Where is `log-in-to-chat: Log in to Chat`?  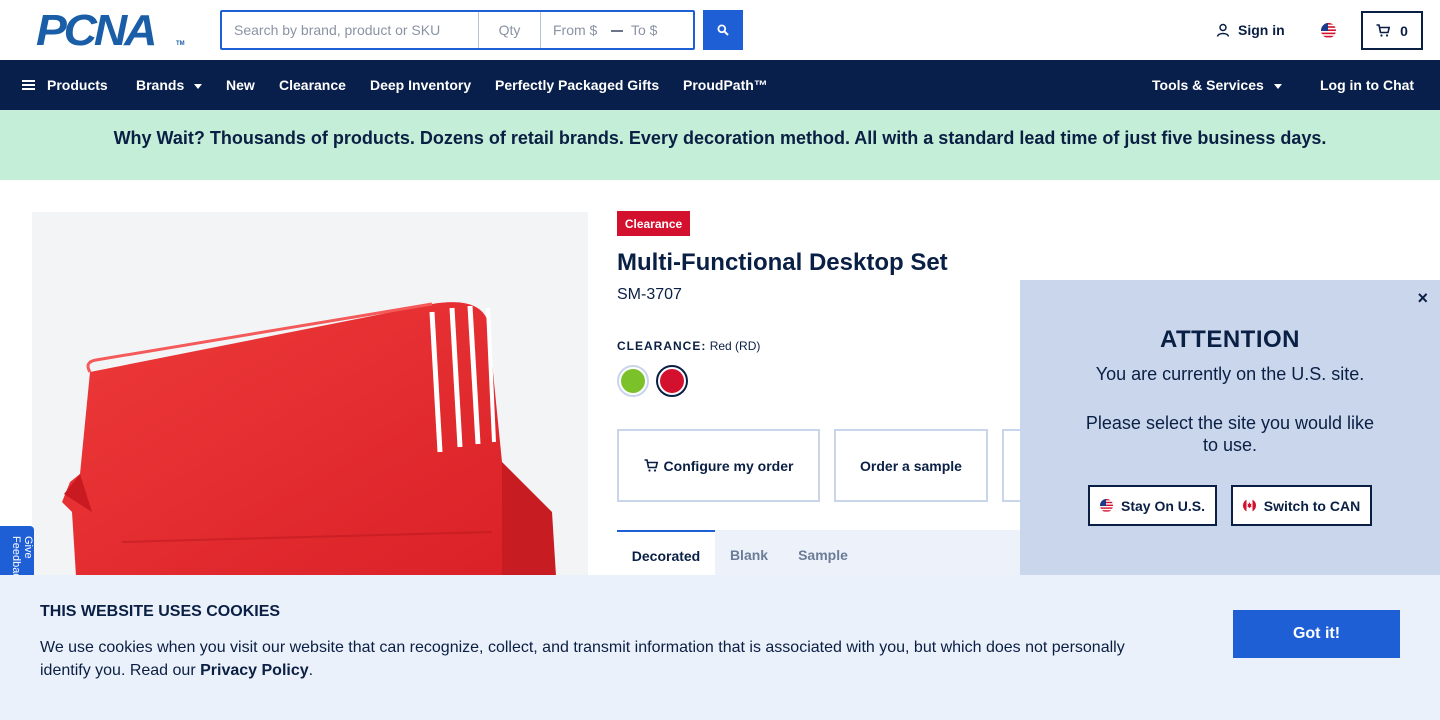
log-in-to-chat: Log in to Chat is located at coordinates (1367, 85).